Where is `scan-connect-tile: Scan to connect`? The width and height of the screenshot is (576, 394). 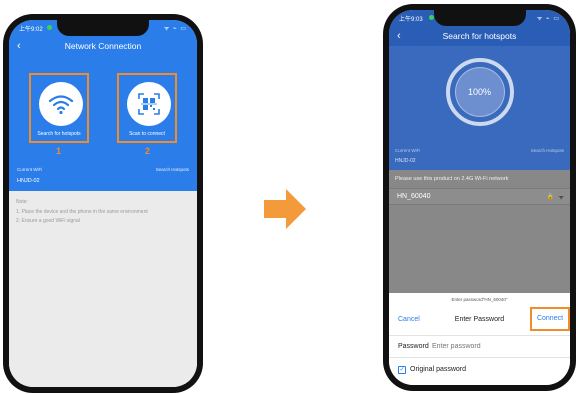 scan-connect-tile: Scan to connect is located at coordinates (147, 108).